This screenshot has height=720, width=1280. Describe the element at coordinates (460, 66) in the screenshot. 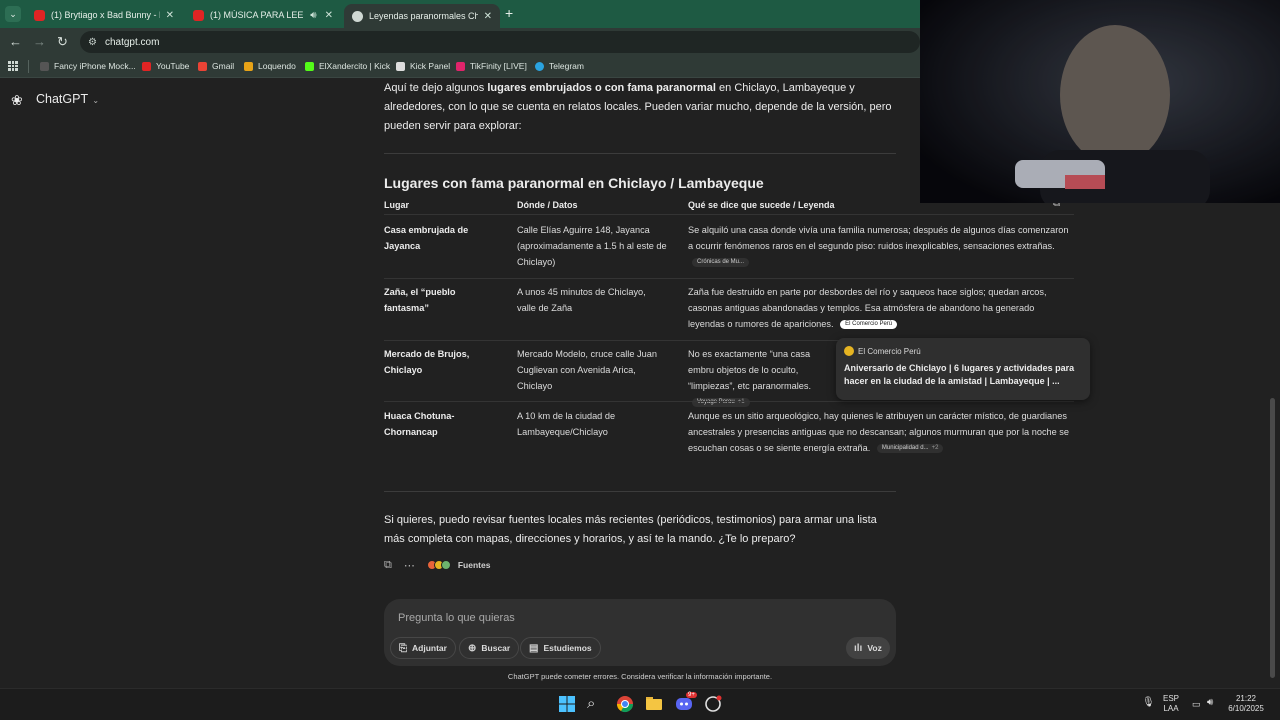

I see `tikfinity-icon` at that location.